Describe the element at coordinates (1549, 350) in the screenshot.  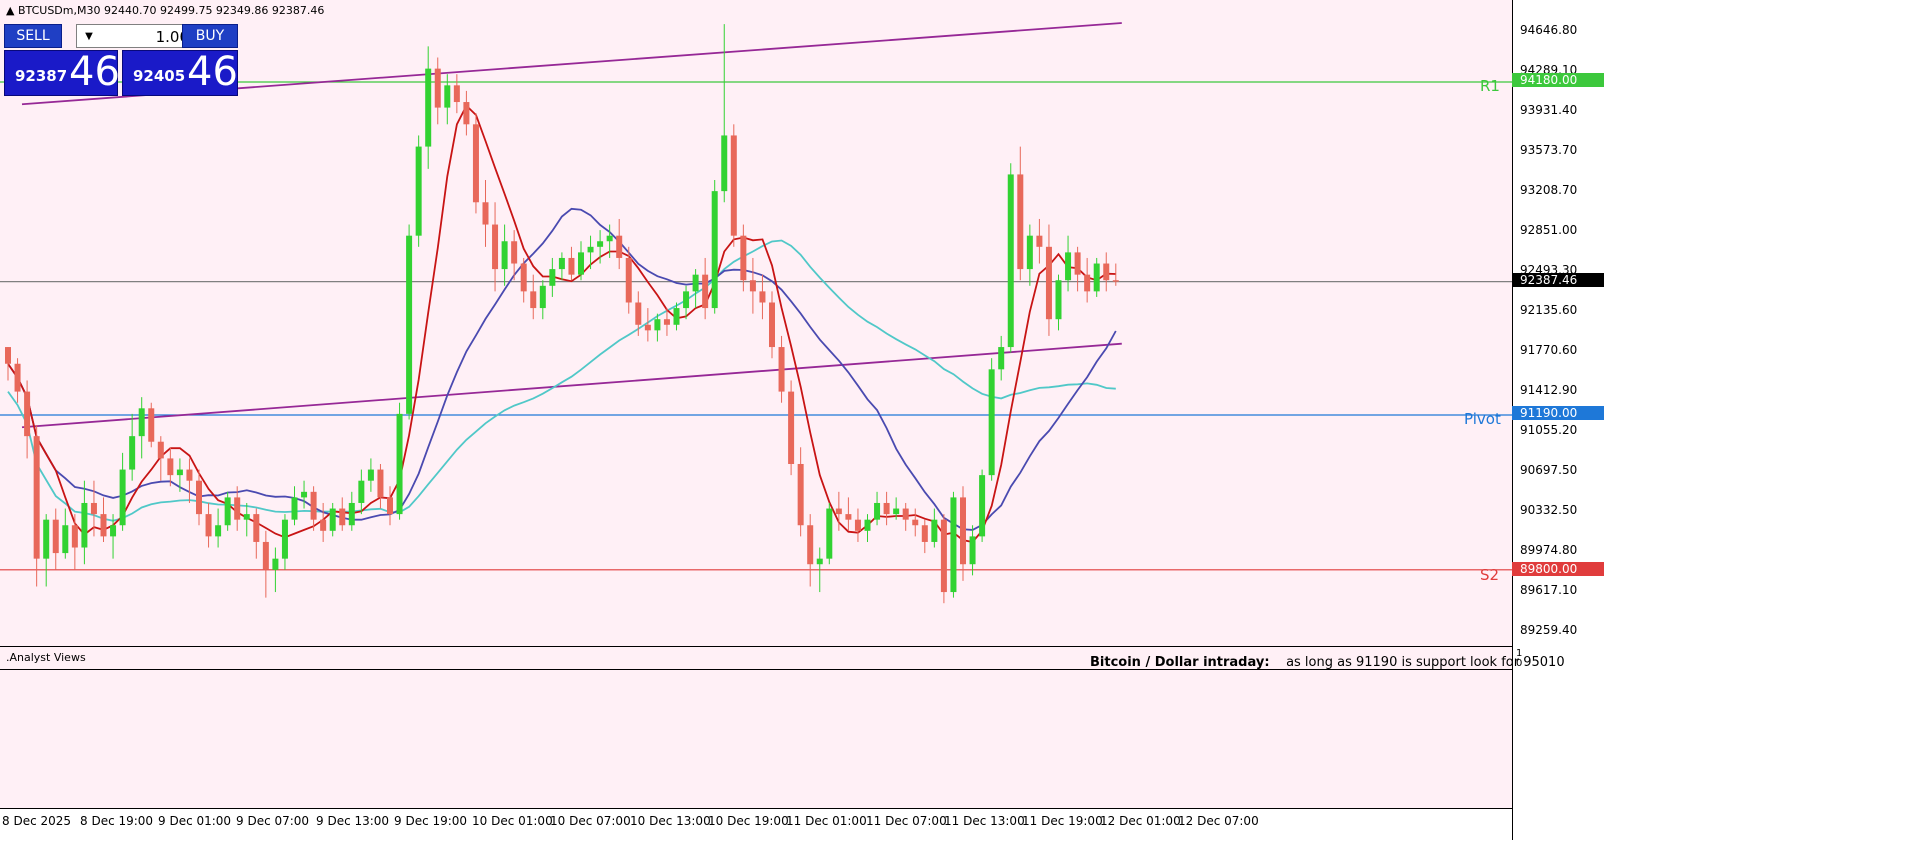
I see `price-tick-label: 91770.60` at that location.